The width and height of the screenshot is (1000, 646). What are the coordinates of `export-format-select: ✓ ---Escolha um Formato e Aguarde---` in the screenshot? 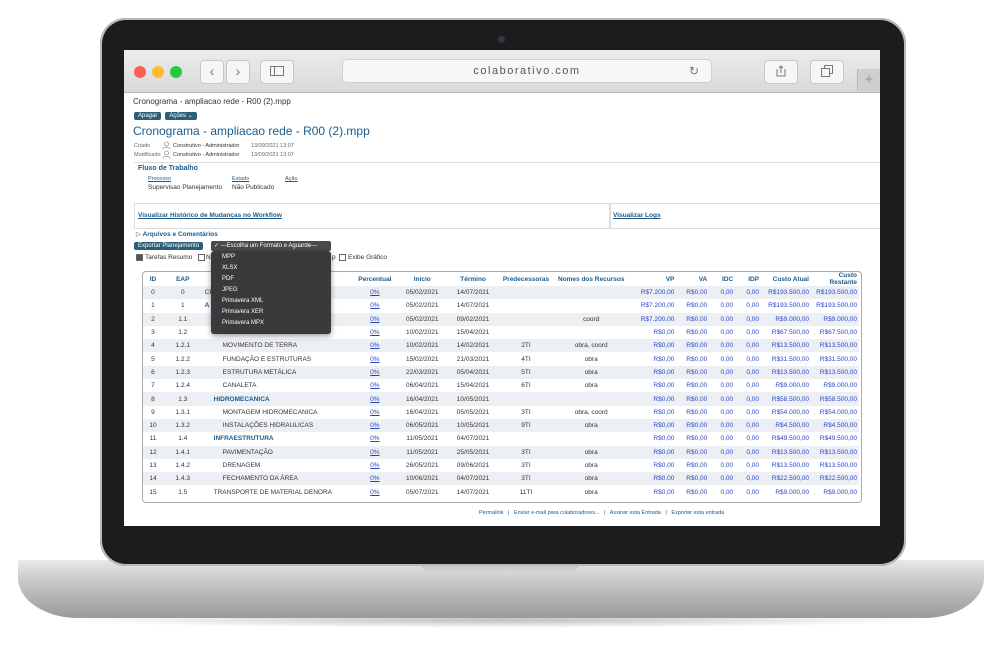 It's located at (271, 246).